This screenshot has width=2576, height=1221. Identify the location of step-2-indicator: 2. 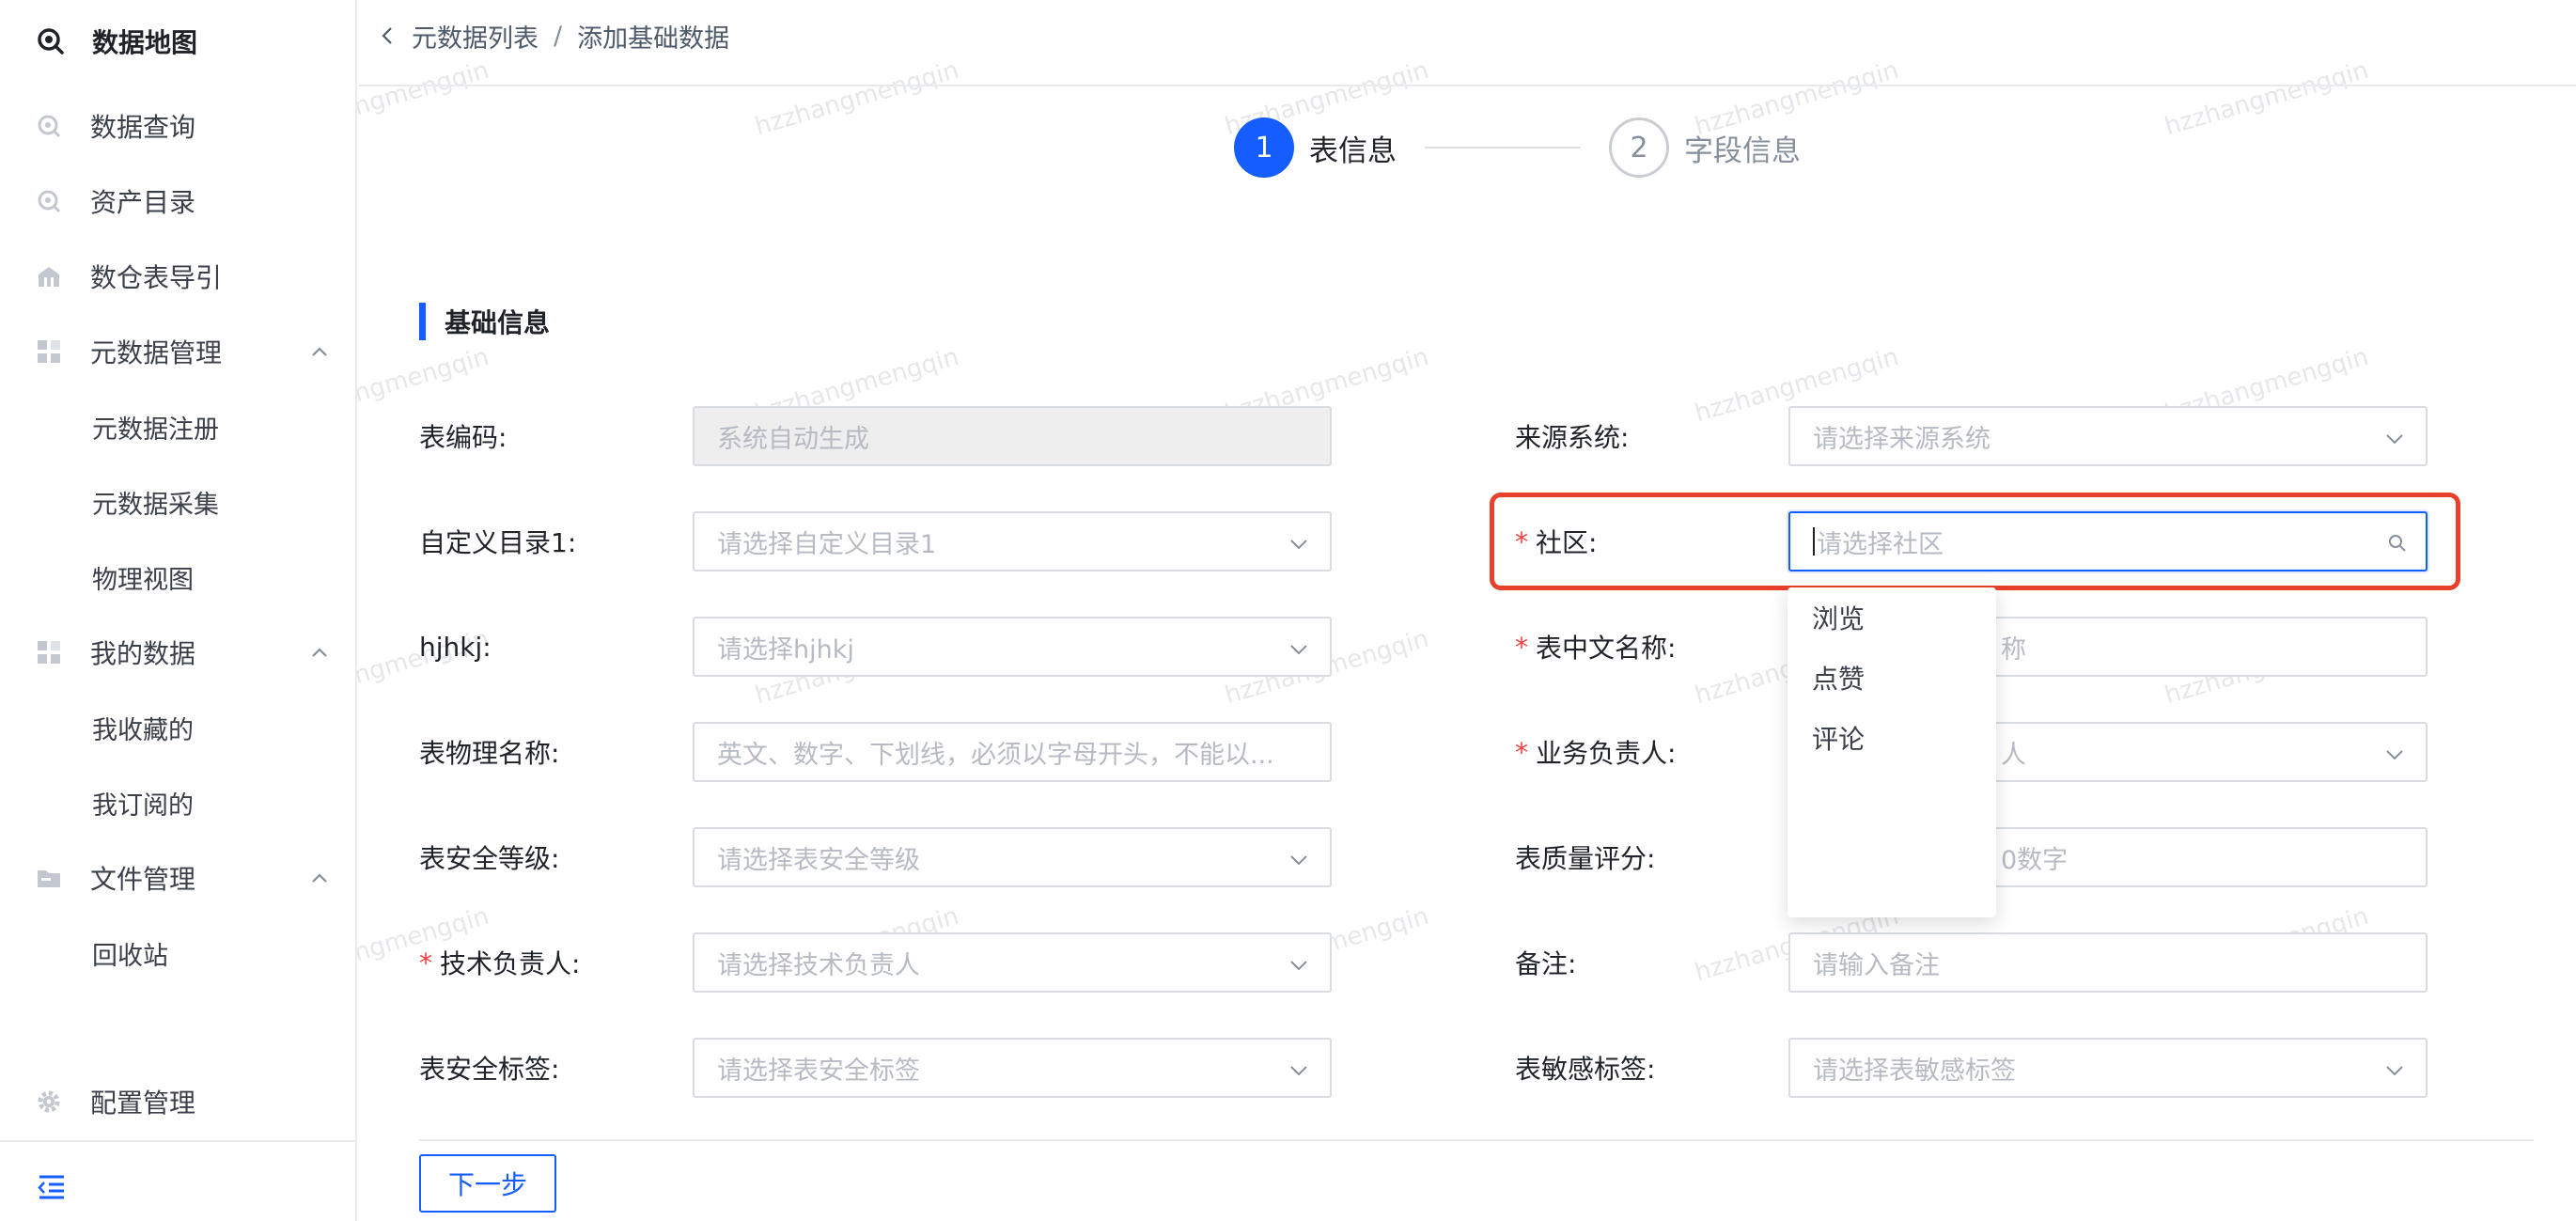
(1639, 147).